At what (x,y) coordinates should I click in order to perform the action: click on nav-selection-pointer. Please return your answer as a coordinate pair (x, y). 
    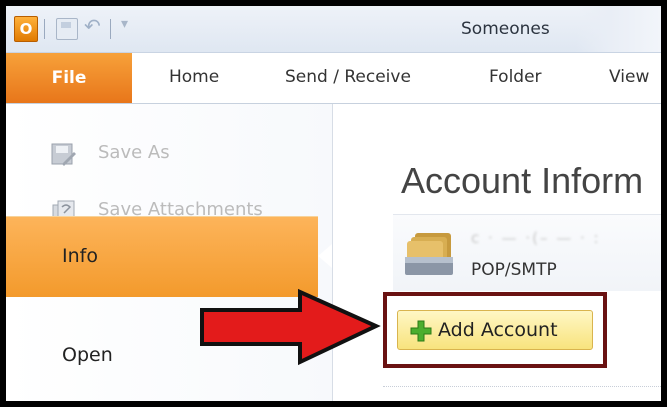
    Looking at the image, I should click on (325, 256).